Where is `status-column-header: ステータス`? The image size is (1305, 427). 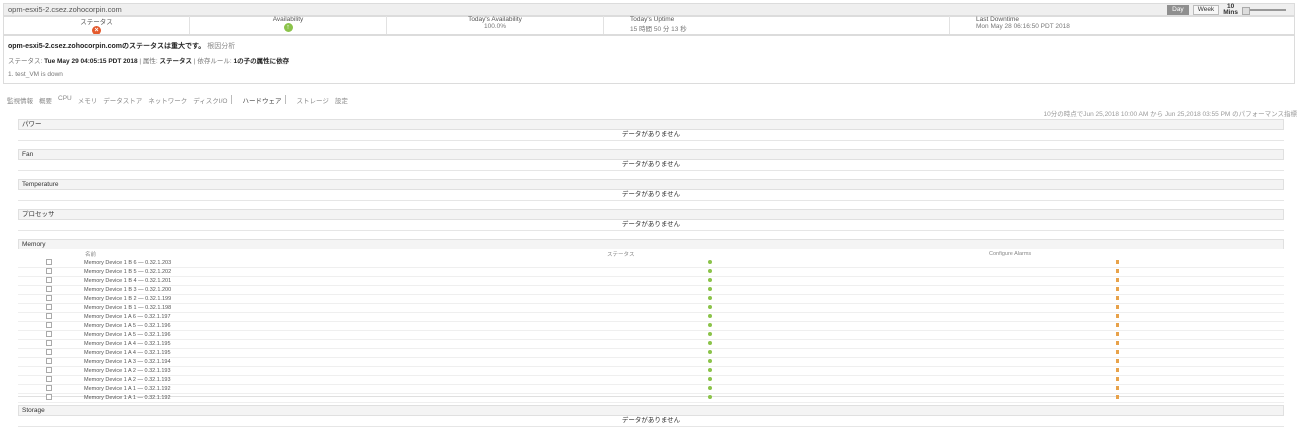
status-column-header: ステータス is located at coordinates (797, 254).